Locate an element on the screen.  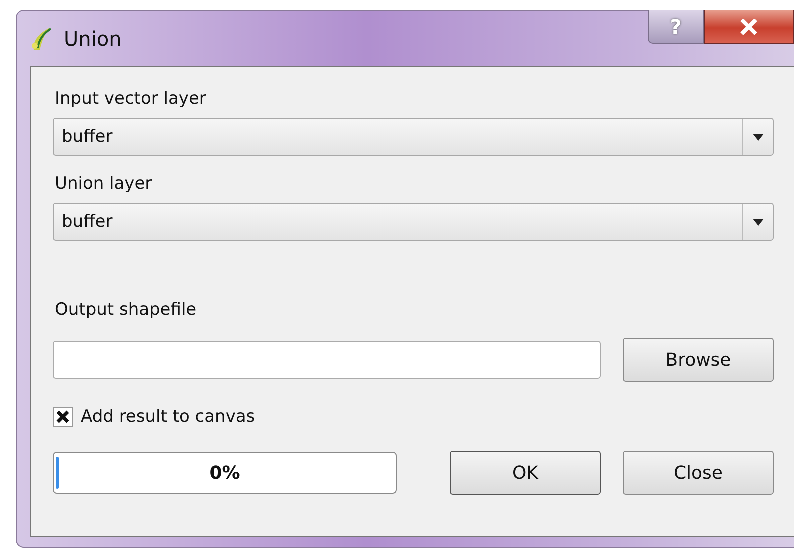
close-button is located at coordinates (749, 27).